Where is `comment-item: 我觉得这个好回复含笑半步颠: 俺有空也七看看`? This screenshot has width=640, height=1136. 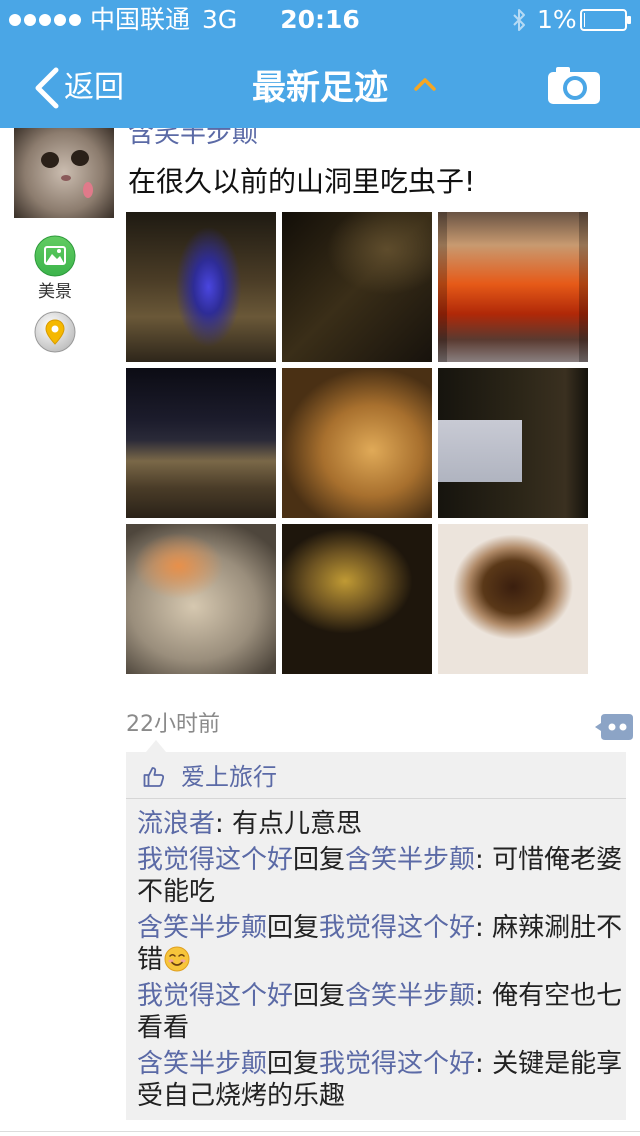 comment-item: 我觉得这个好回复含笑半步颠: 俺有空也七看看 is located at coordinates (381, 1012).